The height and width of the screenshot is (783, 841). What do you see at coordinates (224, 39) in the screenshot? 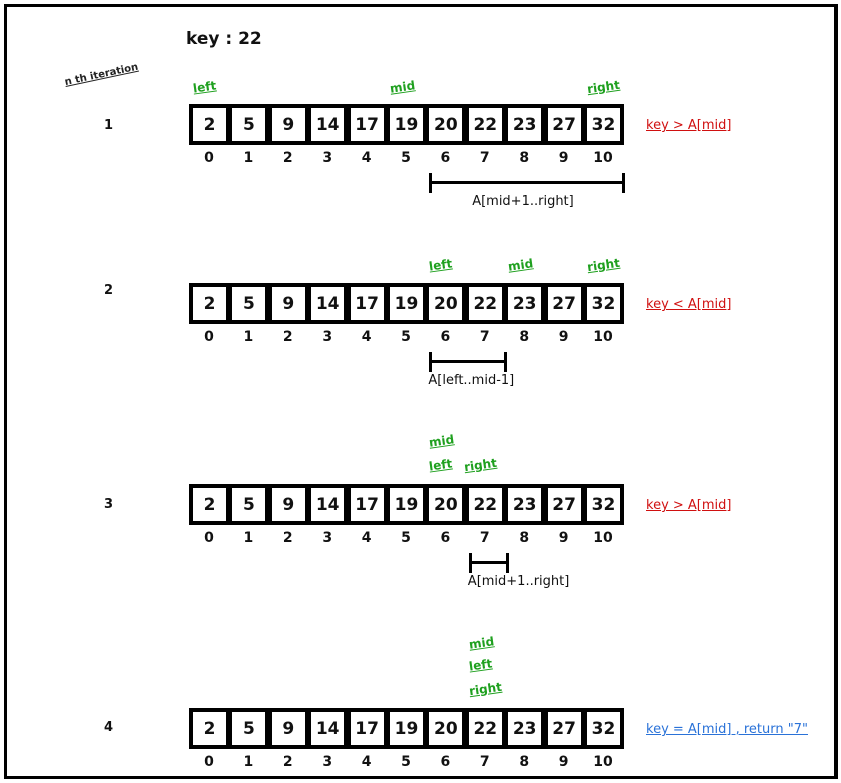
I see `key-title: key : 22` at bounding box center [224, 39].